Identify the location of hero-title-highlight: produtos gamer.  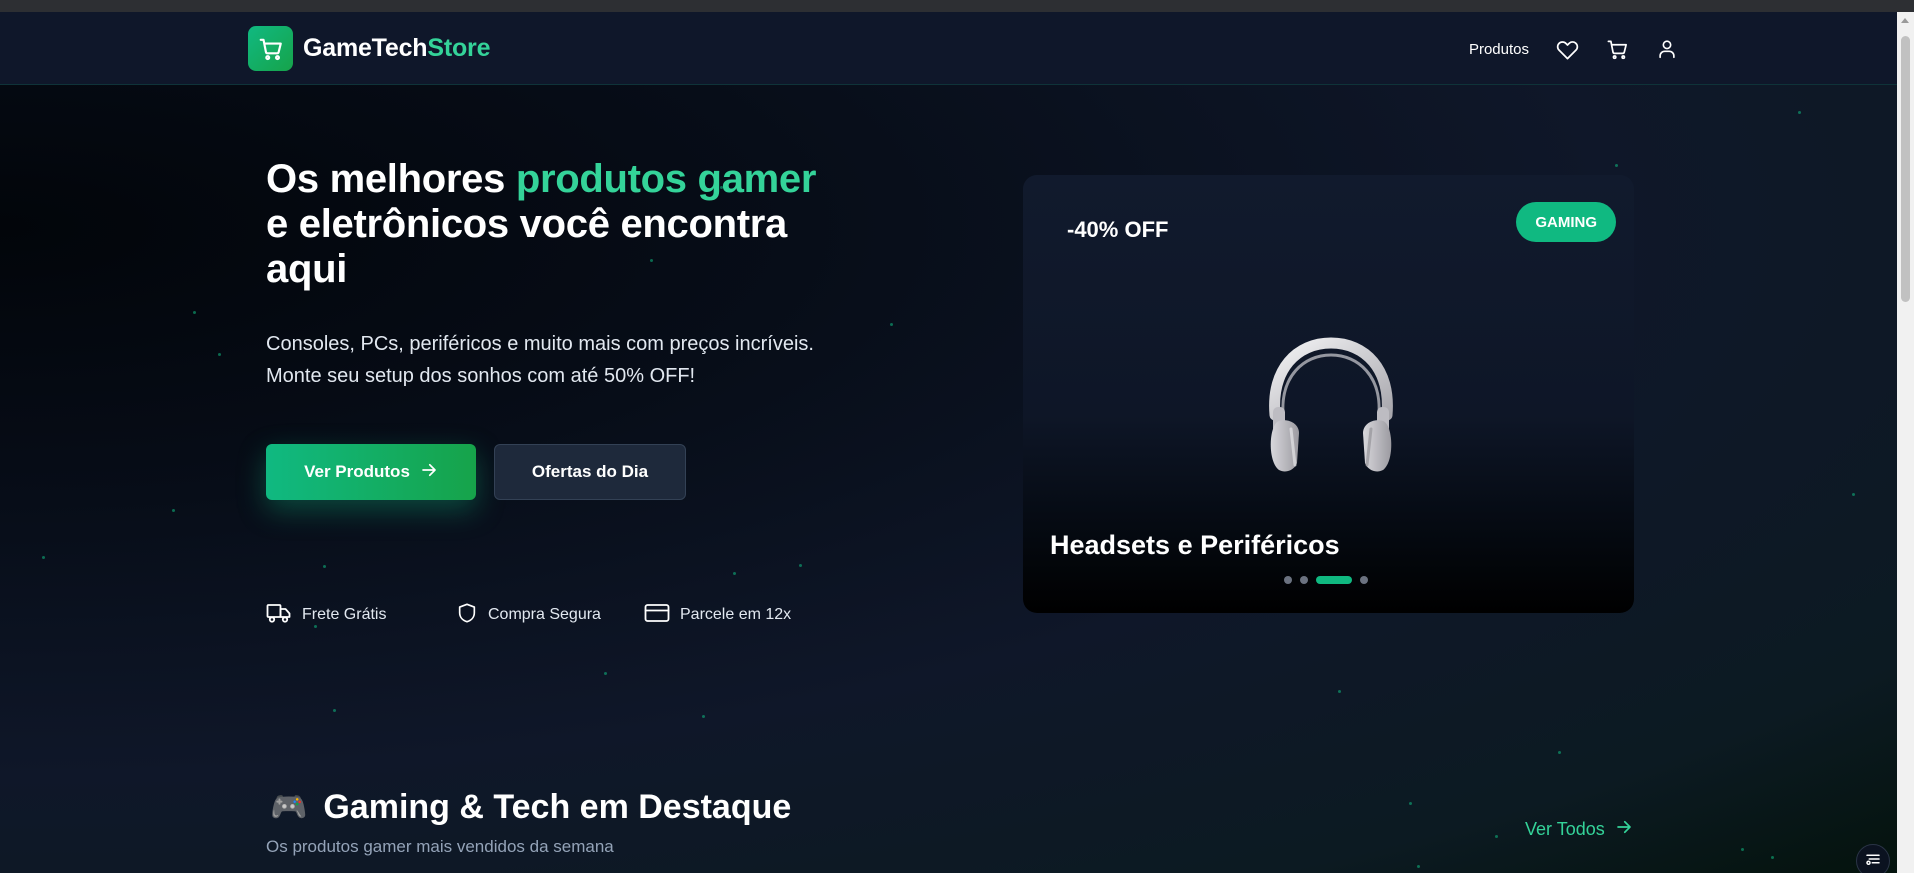
(666, 179).